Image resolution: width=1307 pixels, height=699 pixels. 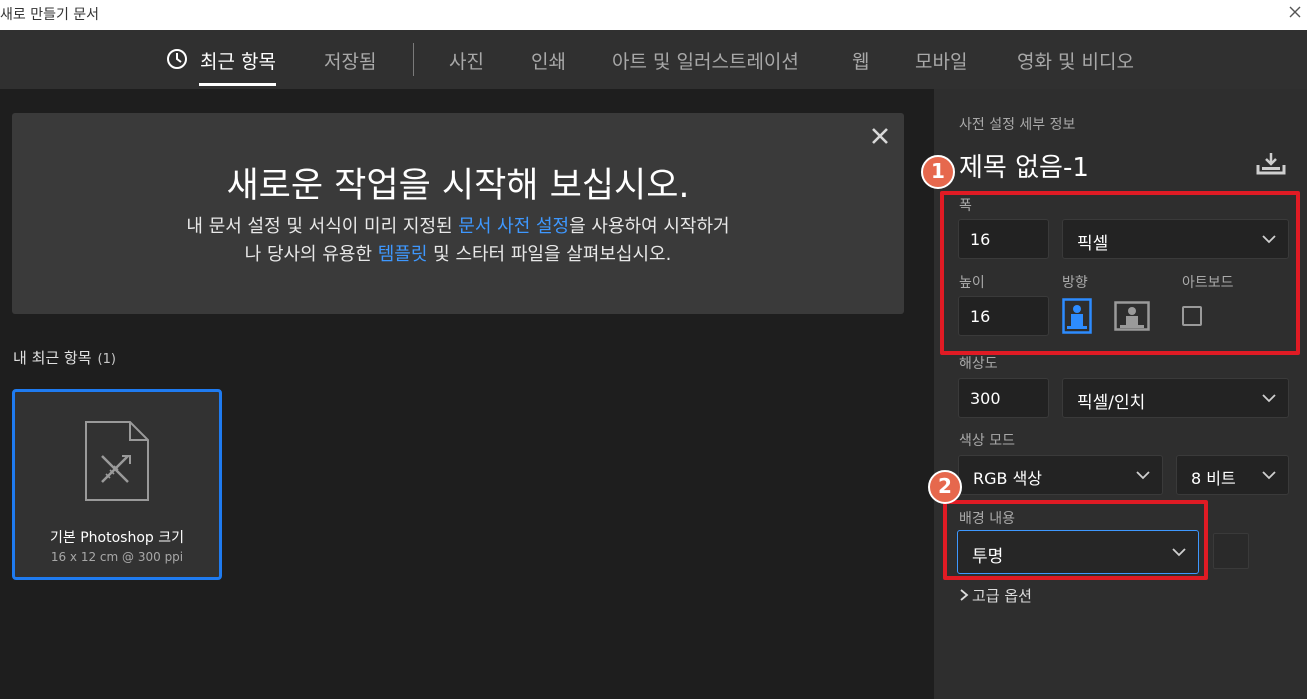 What do you see at coordinates (1271, 163) in the screenshot?
I see `save-preset-icon` at bounding box center [1271, 163].